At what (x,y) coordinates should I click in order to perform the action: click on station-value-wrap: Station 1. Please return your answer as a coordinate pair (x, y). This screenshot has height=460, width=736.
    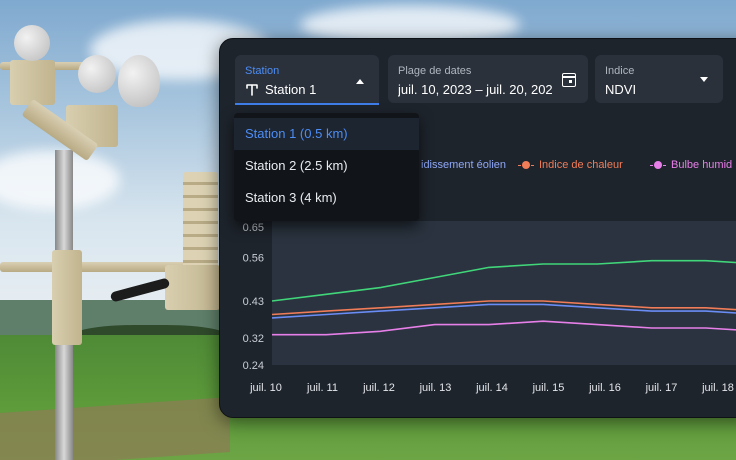
    Looking at the image, I should click on (280, 89).